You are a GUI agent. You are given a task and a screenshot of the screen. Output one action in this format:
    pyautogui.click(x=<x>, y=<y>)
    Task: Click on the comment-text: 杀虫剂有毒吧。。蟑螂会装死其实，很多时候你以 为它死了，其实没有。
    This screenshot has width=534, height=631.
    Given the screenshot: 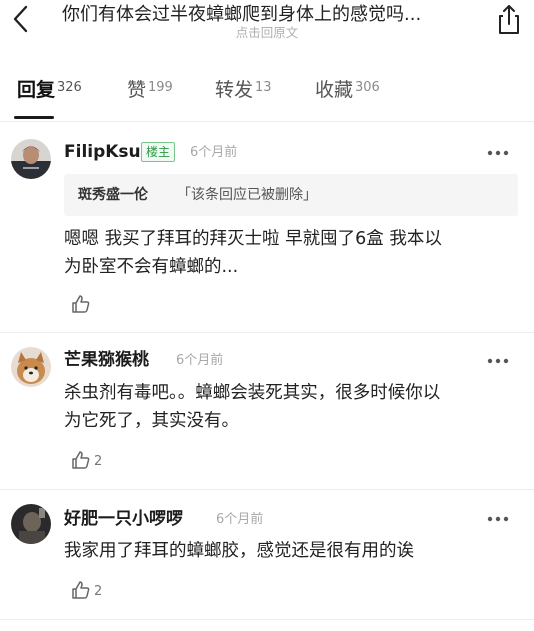 What is the action you would take?
    pyautogui.click(x=291, y=407)
    